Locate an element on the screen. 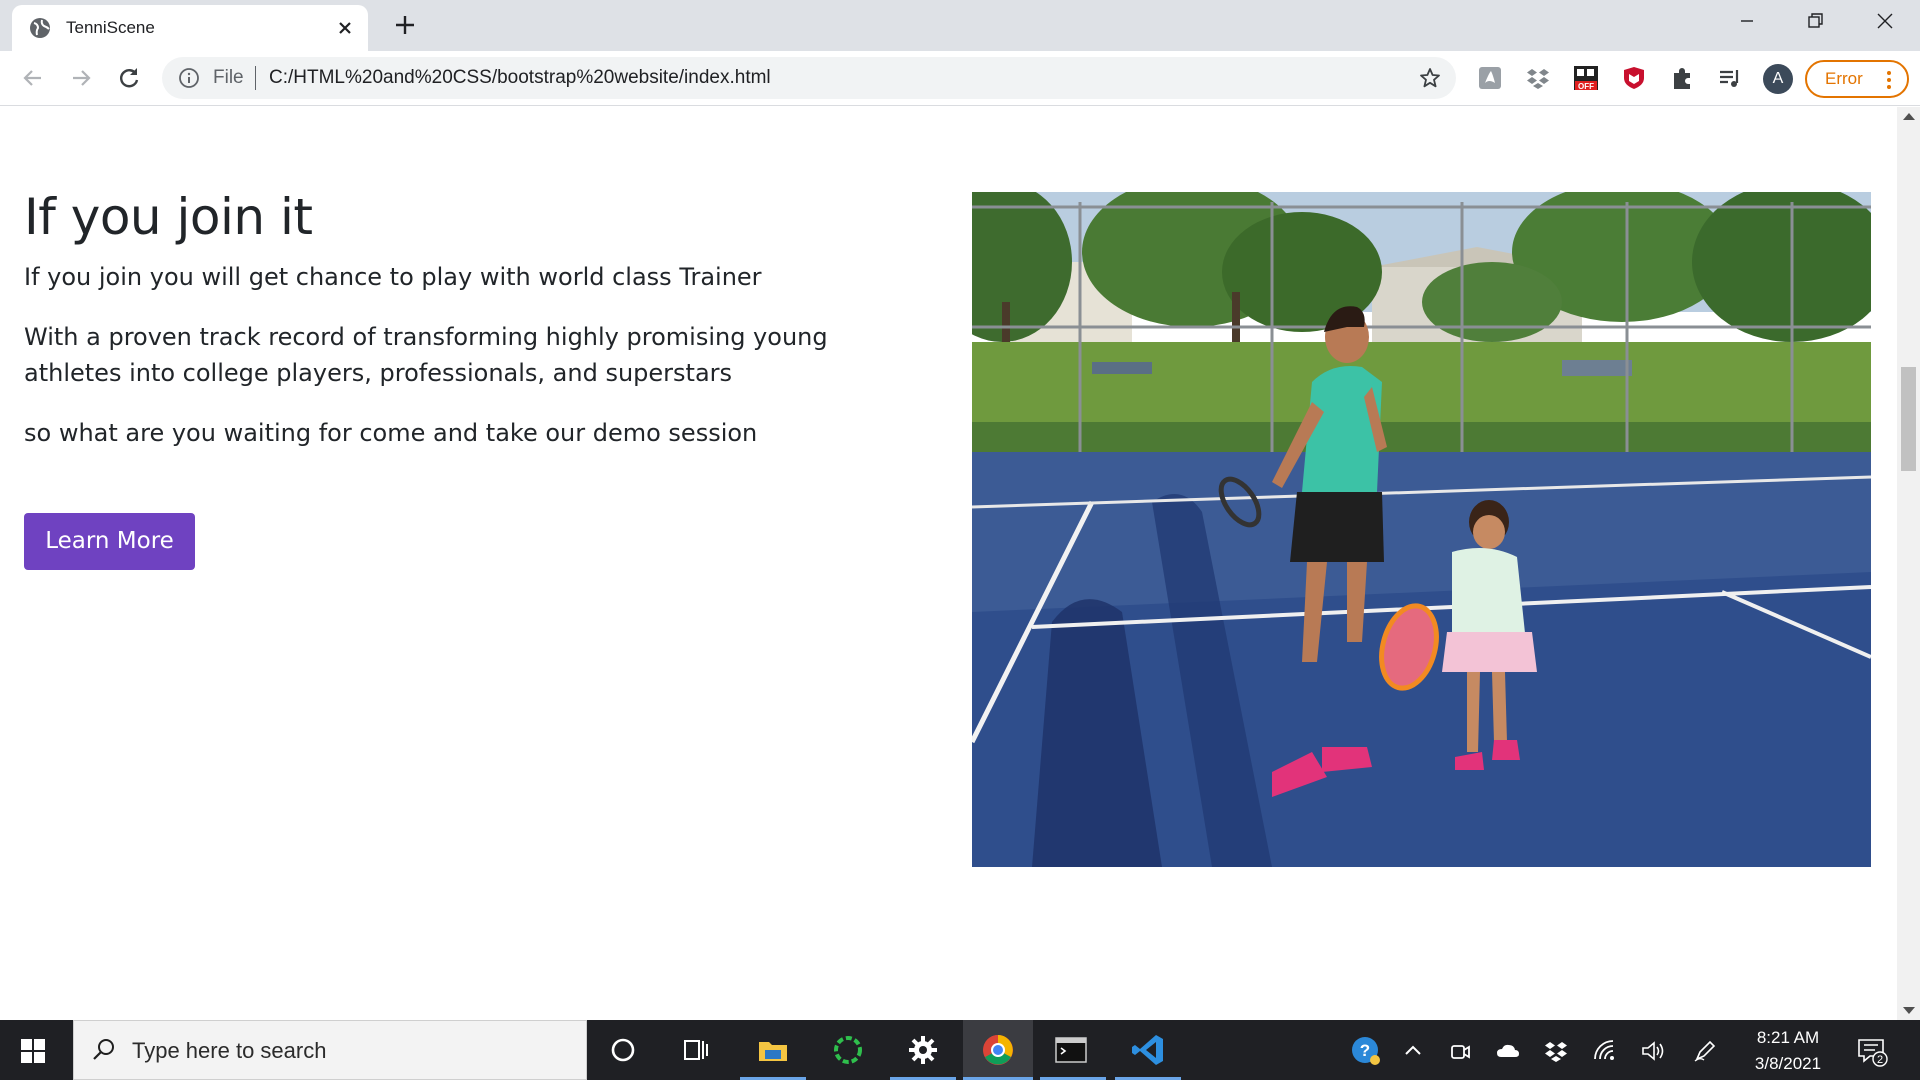 This screenshot has width=1920, height=1080. search-icon is located at coordinates (103, 1049).